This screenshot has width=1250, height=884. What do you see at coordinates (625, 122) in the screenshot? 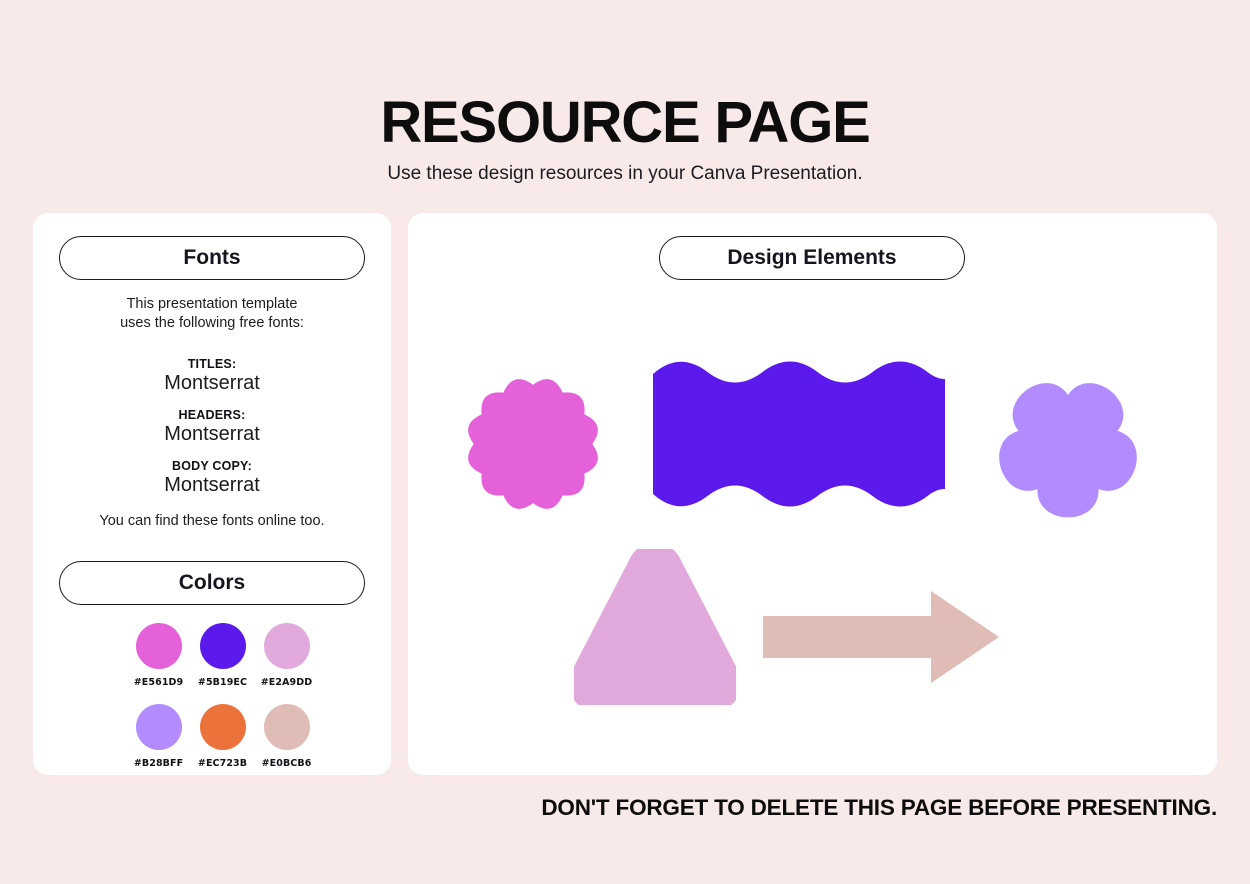
I see `page-title: RESOURCE PAGE` at bounding box center [625, 122].